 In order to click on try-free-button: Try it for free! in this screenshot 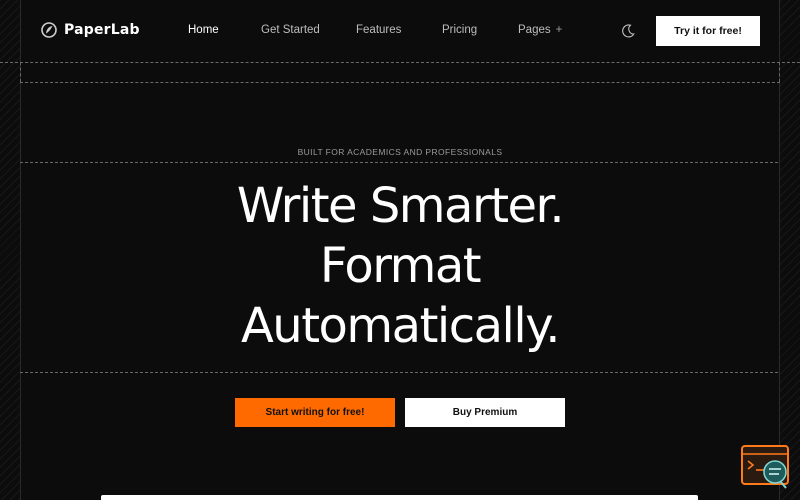, I will do `click(708, 31)`.